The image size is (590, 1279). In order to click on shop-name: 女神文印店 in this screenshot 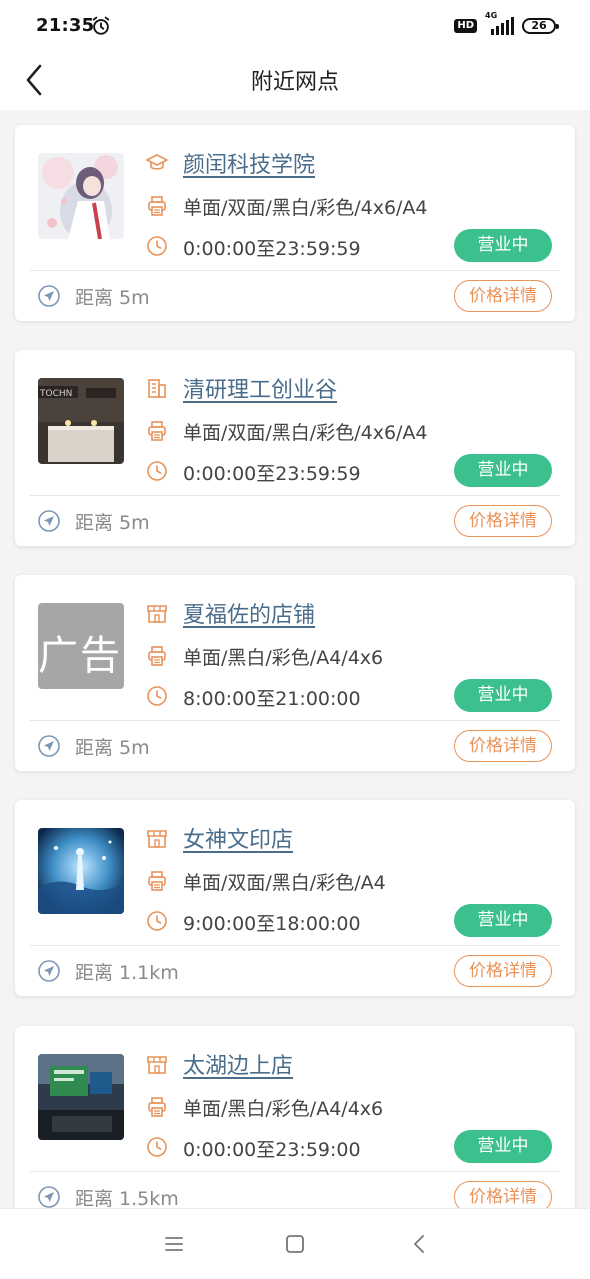, I will do `click(238, 838)`.